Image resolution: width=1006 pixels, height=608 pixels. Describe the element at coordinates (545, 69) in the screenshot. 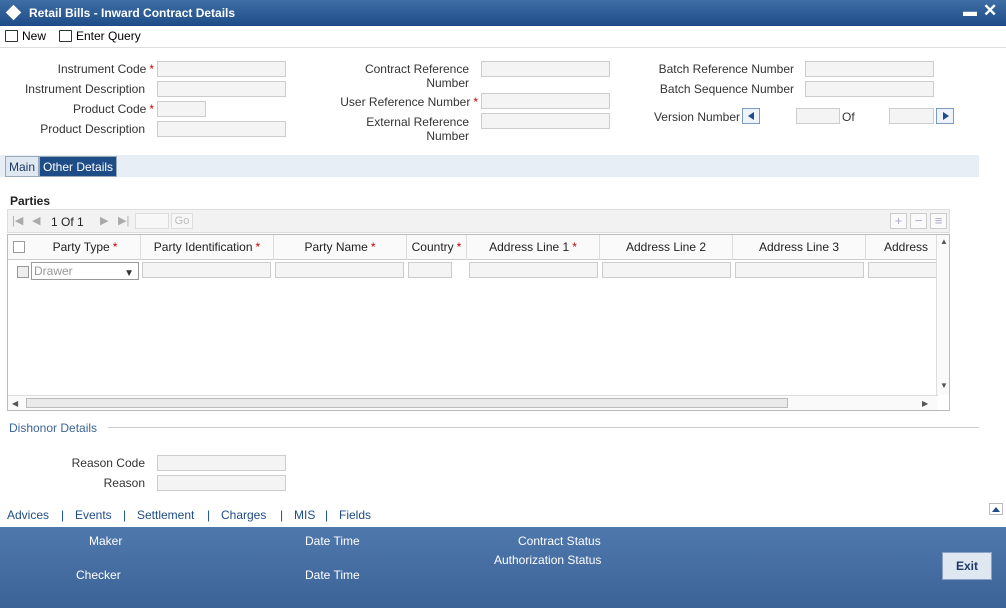

I see `contract-reference-field` at that location.